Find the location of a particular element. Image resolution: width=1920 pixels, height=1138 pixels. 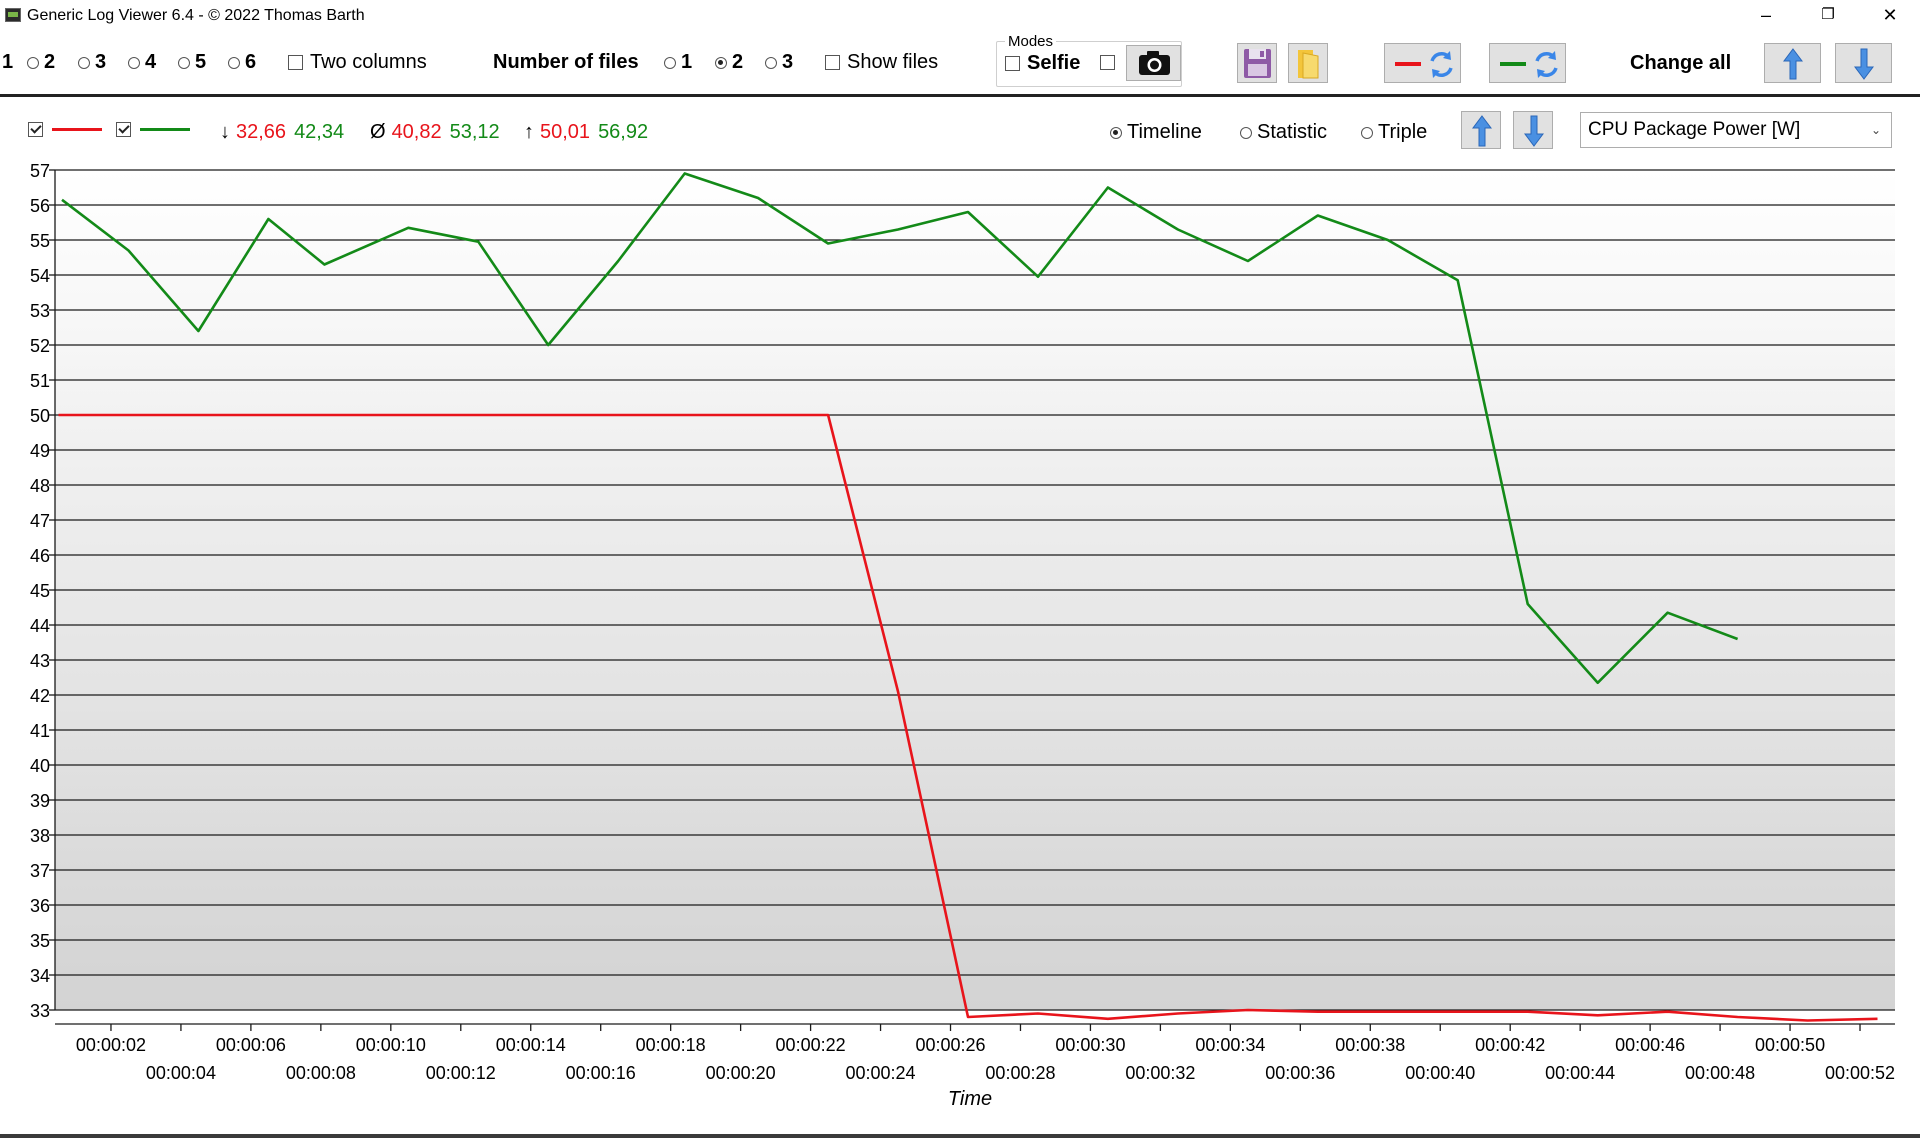

selfie-checkbox: Selfie is located at coordinates (1042, 63).